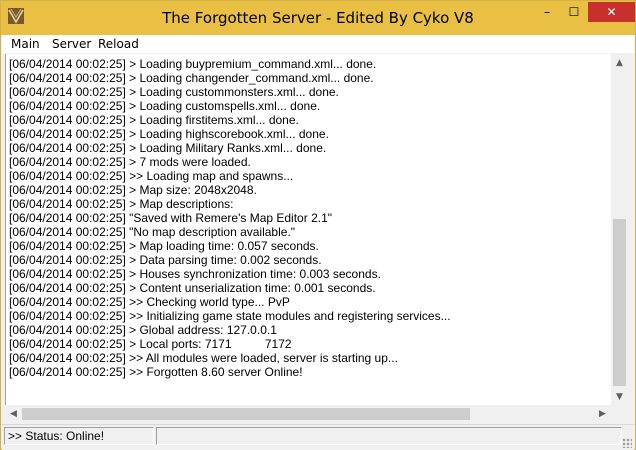 This screenshot has width=636, height=450. What do you see at coordinates (389, 436) in the screenshot?
I see `status-panel-secondary` at bounding box center [389, 436].